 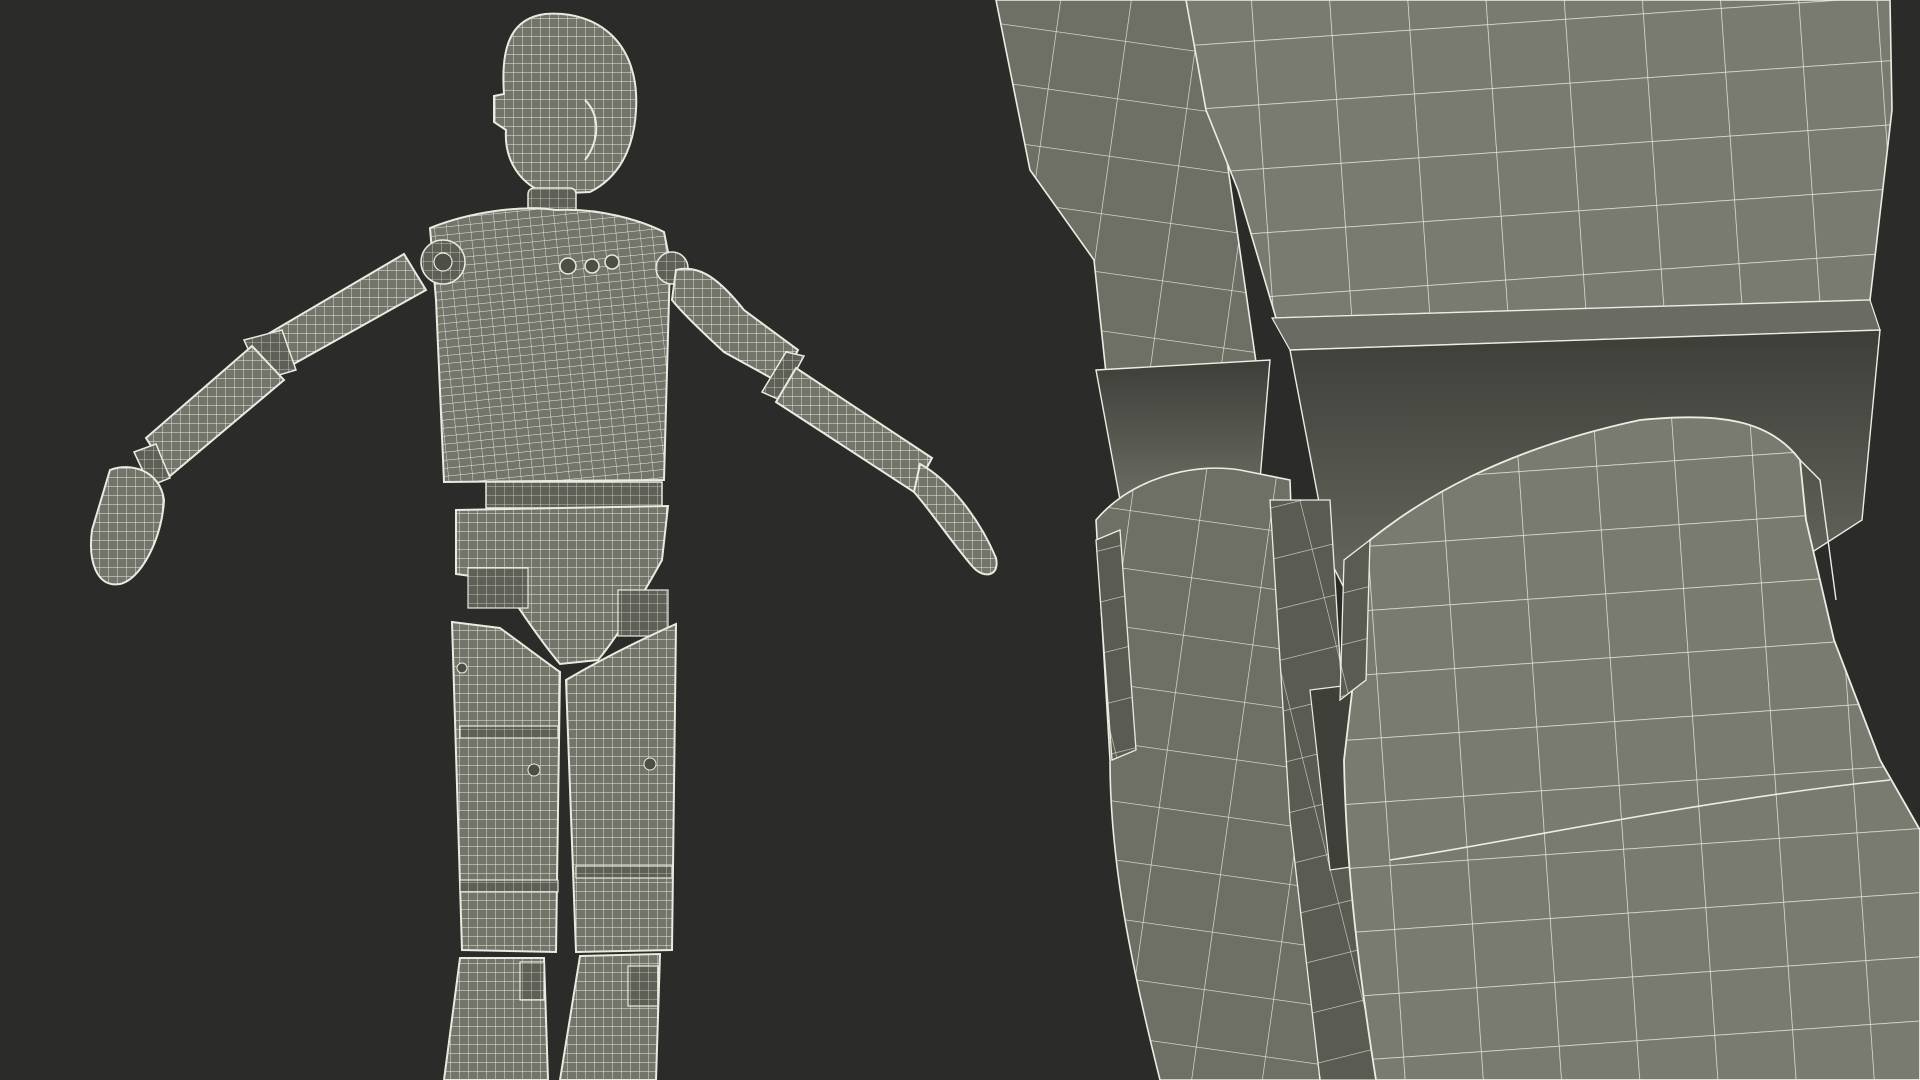 What do you see at coordinates (834, 421) in the screenshot?
I see `dummy-left-arm` at bounding box center [834, 421].